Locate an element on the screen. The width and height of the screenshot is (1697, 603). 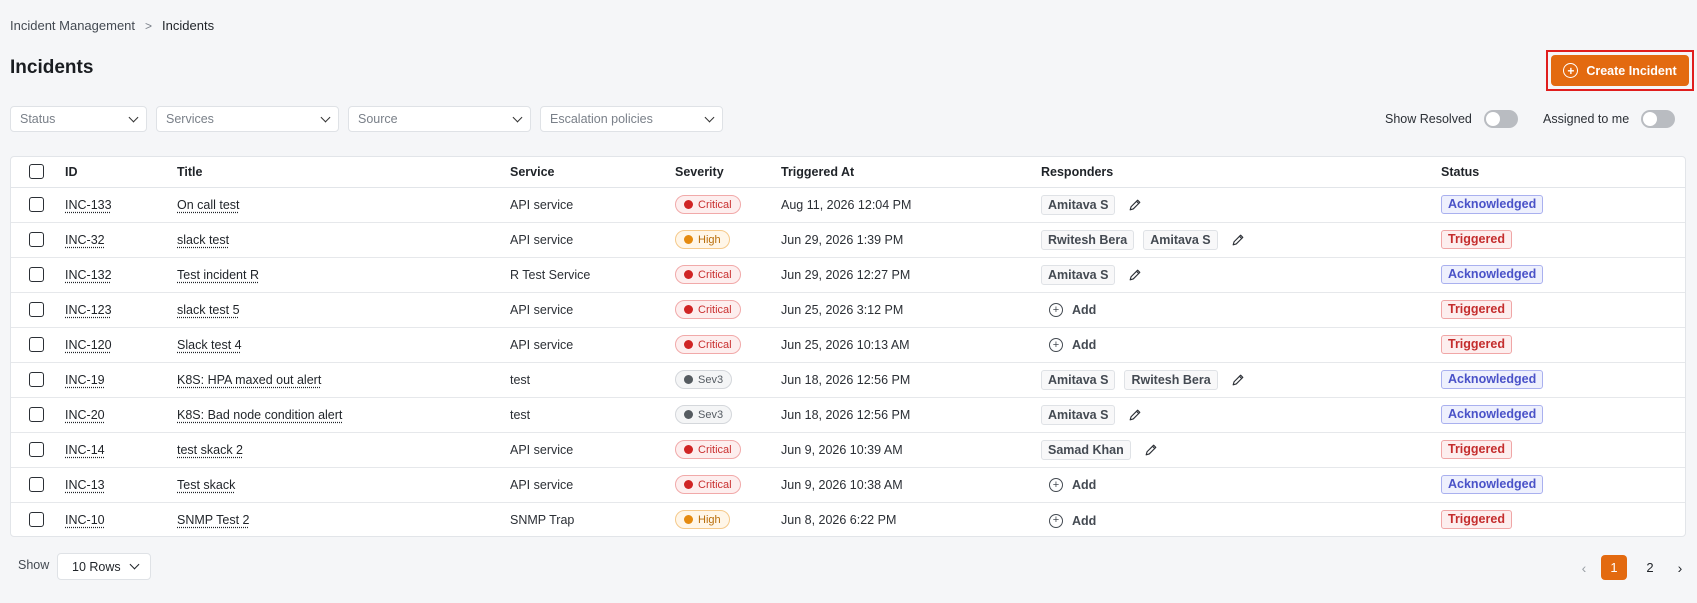
assigned-to-me-group: Assigned to me is located at coordinates (1609, 119).